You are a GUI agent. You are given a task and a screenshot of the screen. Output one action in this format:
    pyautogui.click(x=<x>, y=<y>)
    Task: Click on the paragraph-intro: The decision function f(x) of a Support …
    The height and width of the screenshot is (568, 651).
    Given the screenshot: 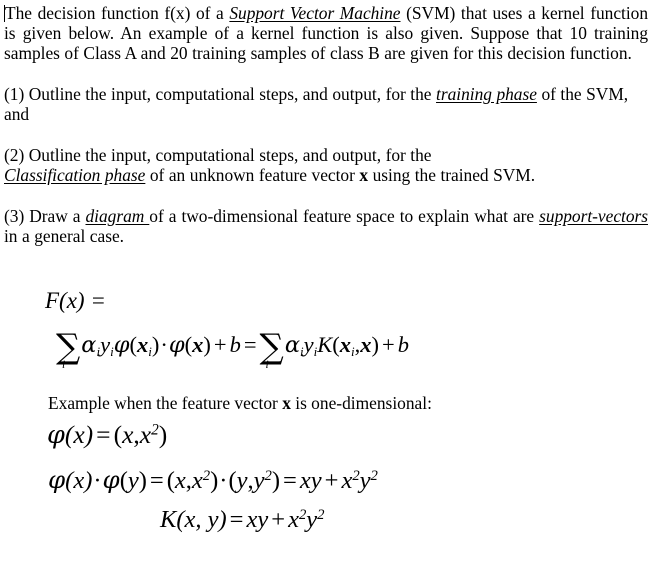 What is the action you would take?
    pyautogui.click(x=326, y=33)
    